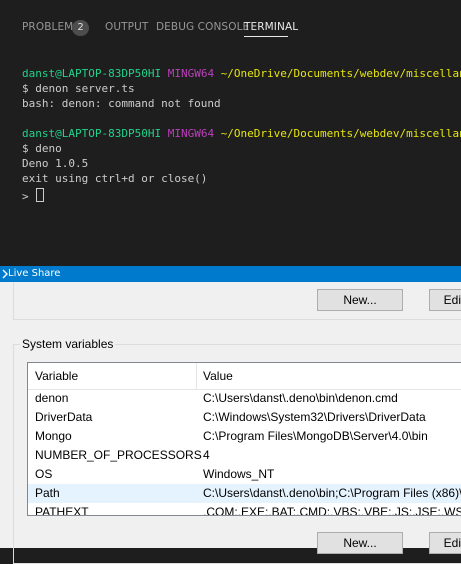 This screenshot has width=461, height=564. Describe the element at coordinates (47, 493) in the screenshot. I see `cell-variable: Path` at that location.